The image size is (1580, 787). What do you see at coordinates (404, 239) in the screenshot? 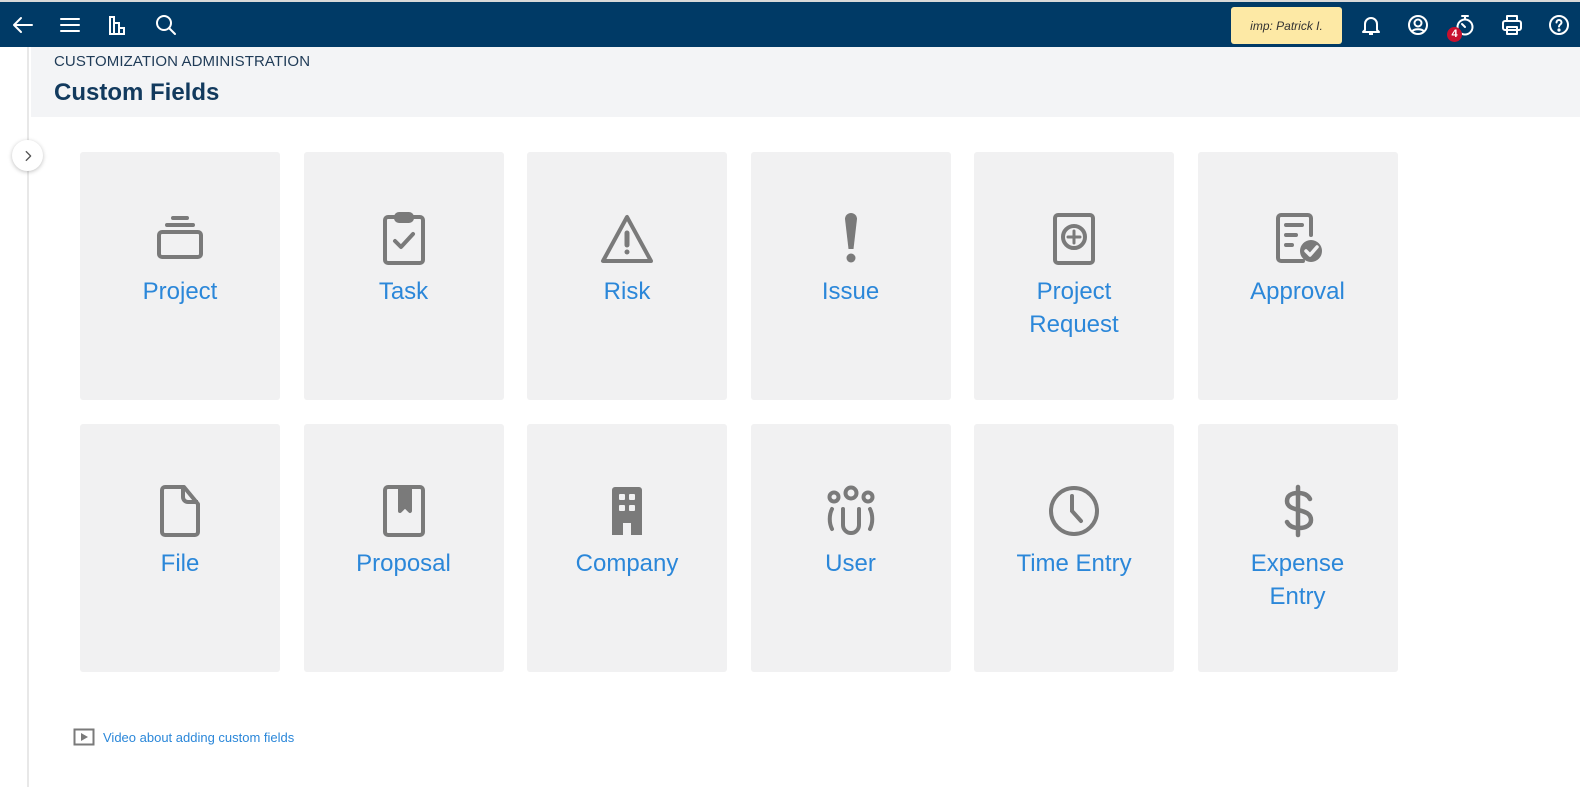
I see `clipboard-check-icon` at bounding box center [404, 239].